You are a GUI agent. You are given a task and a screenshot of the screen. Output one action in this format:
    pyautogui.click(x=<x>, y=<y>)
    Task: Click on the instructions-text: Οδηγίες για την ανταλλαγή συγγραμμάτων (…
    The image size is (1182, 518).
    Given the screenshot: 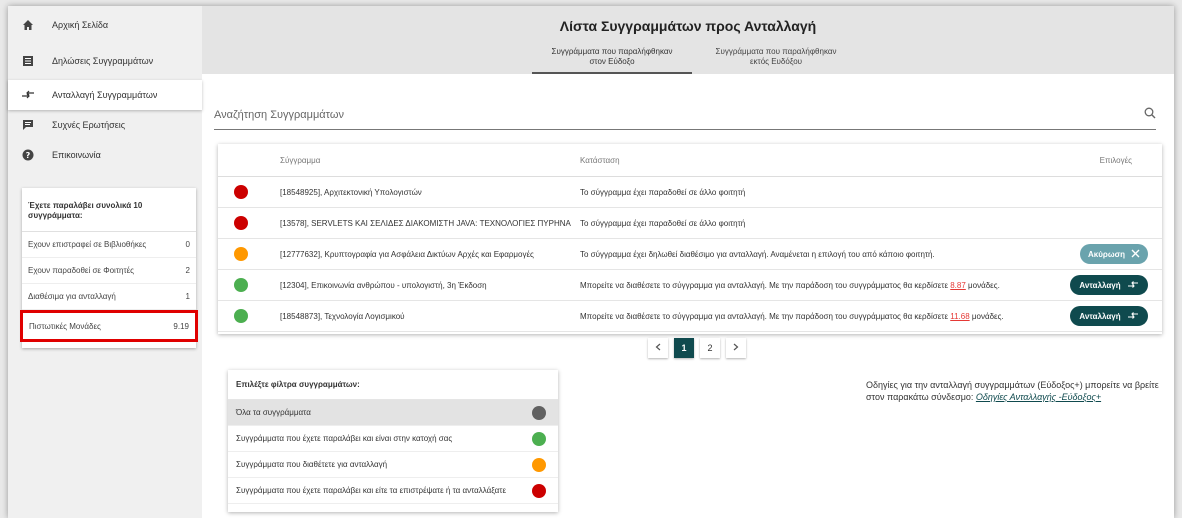 What is the action you would take?
    pyautogui.click(x=1016, y=391)
    